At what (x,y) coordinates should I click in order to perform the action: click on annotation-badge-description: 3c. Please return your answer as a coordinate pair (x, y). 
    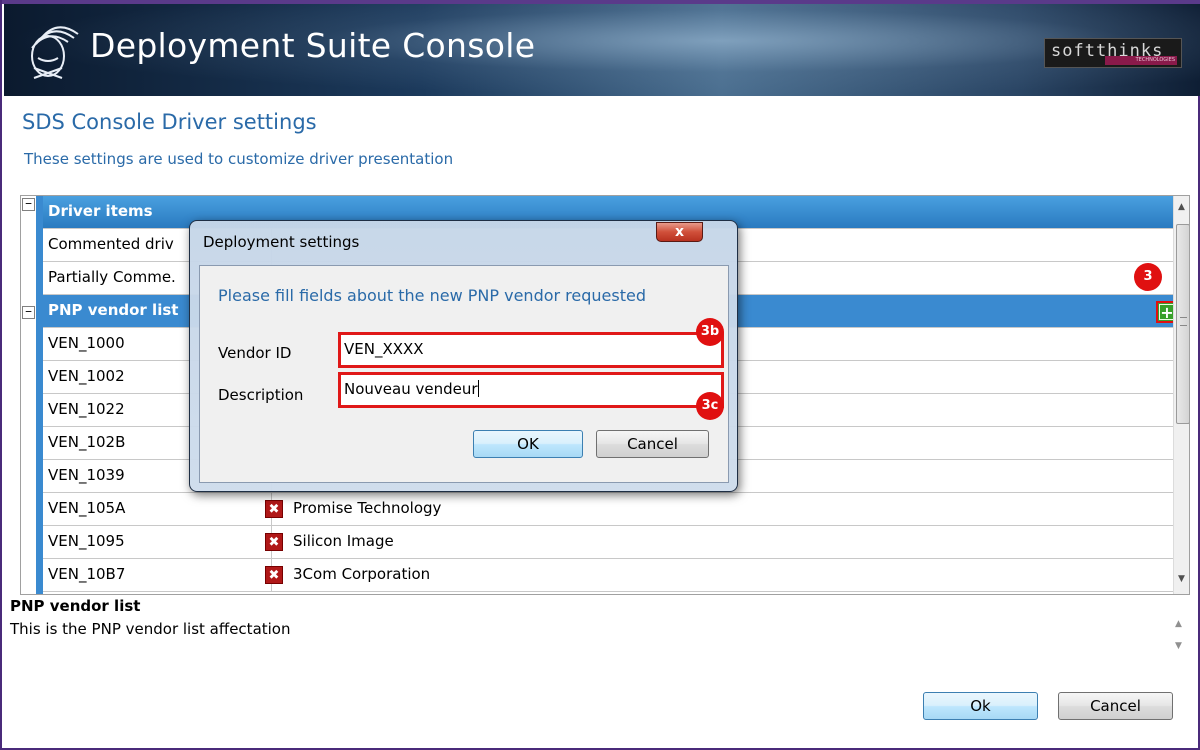
    Looking at the image, I should click on (710, 406).